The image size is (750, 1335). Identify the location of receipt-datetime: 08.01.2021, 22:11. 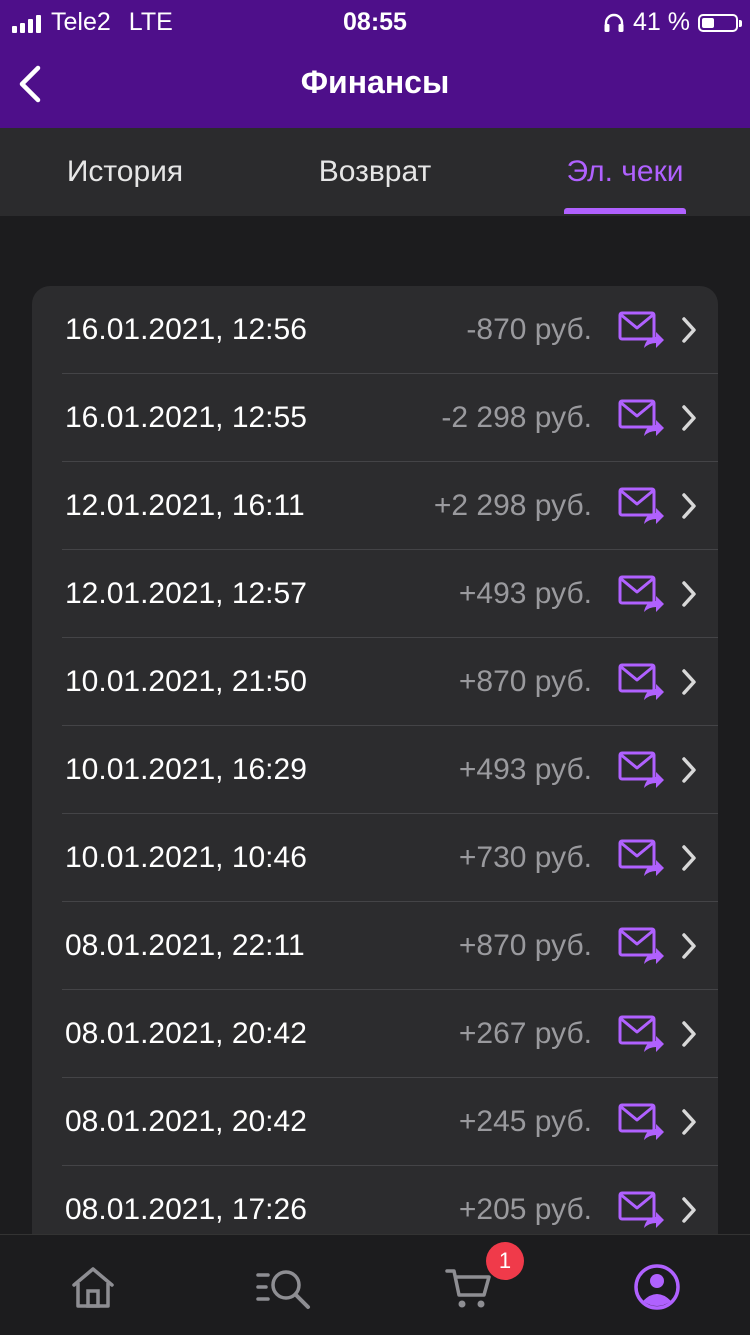
(185, 945).